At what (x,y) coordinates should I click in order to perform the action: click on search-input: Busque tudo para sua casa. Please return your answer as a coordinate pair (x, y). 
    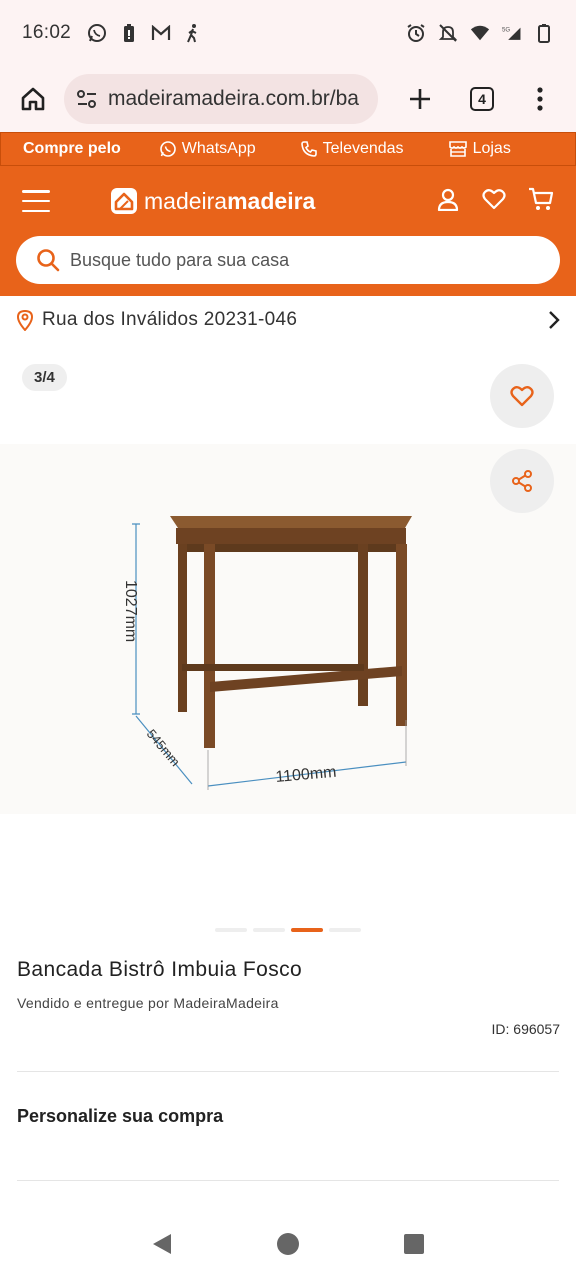
    Looking at the image, I should click on (288, 260).